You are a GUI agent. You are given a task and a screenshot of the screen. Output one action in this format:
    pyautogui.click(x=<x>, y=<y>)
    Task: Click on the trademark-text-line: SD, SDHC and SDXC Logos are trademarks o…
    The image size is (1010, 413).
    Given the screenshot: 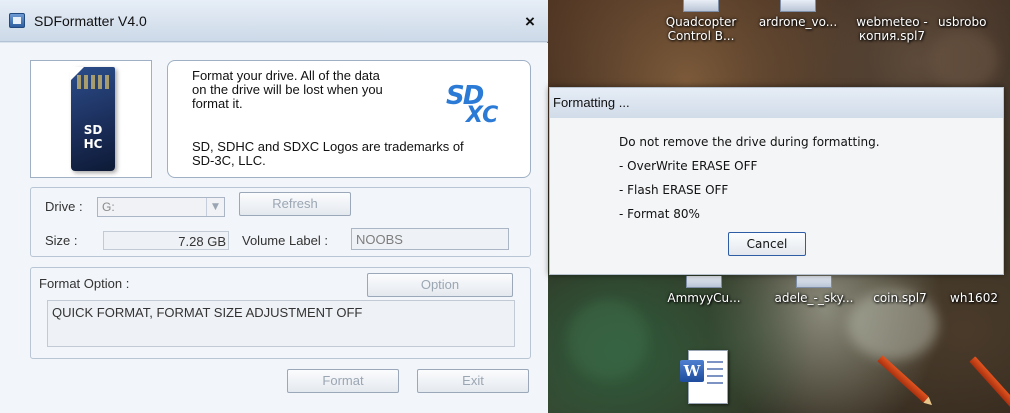 What is the action you would take?
    pyautogui.click(x=328, y=146)
    